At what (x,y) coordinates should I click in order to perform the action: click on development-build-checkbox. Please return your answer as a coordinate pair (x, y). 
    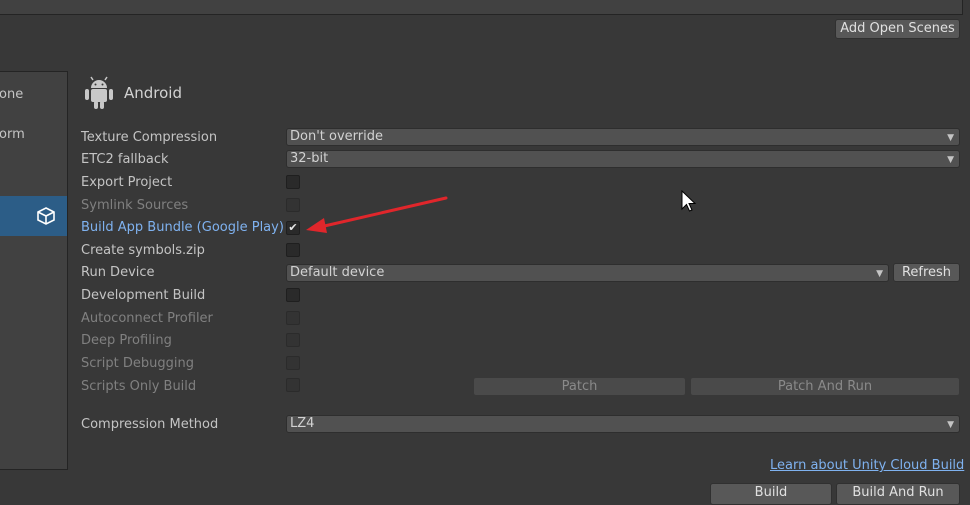
    Looking at the image, I should click on (293, 295).